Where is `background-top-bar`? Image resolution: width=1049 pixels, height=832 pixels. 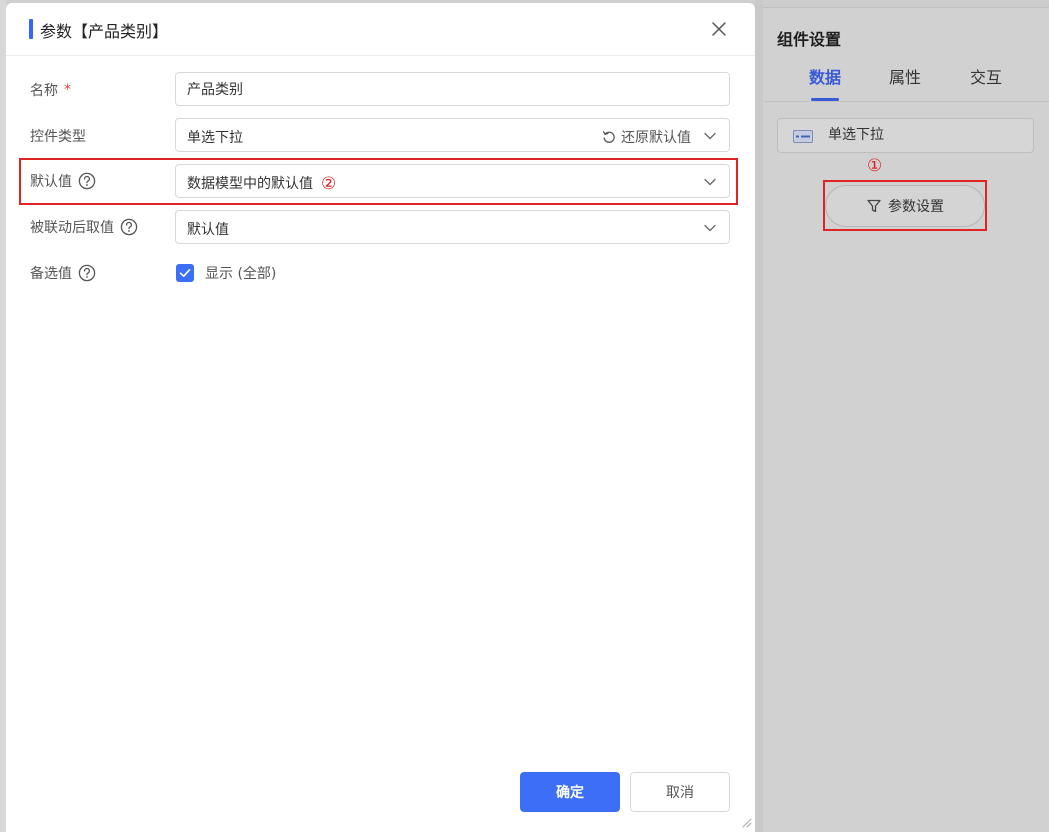
background-top-bar is located at coordinates (906, 4).